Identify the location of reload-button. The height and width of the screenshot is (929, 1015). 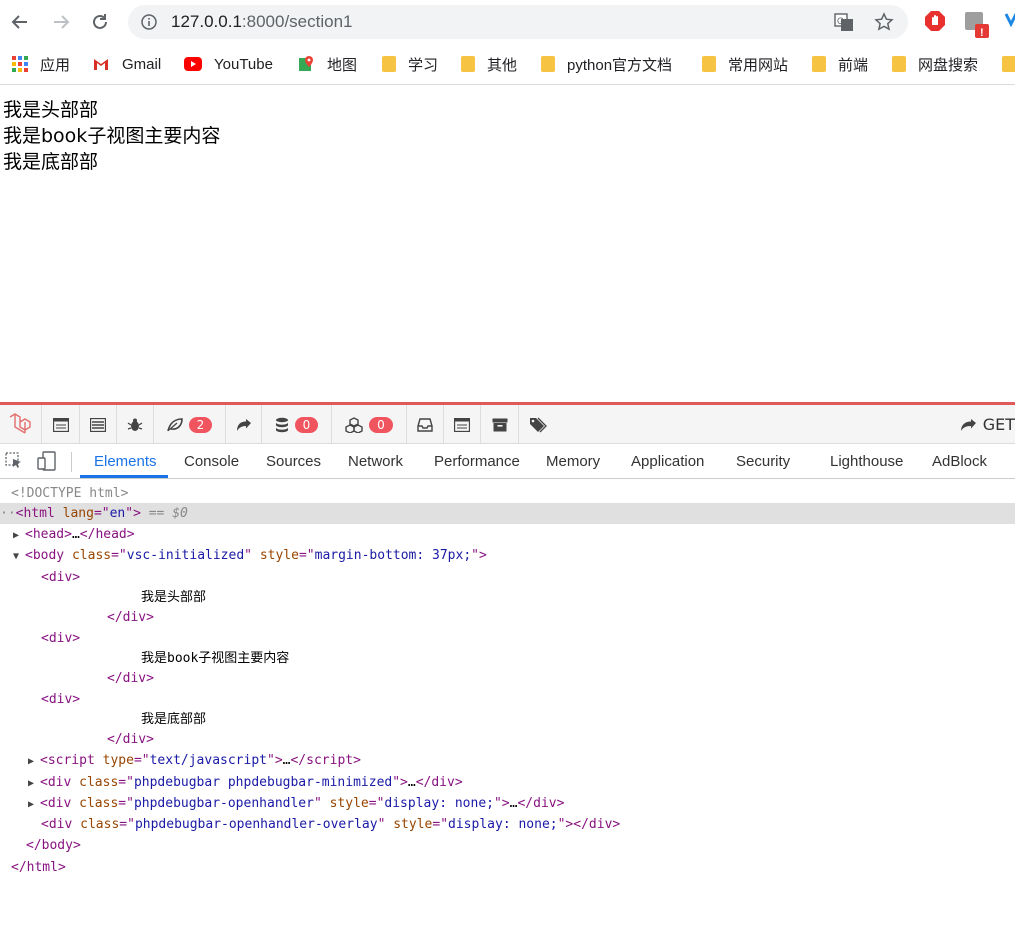
(100, 22).